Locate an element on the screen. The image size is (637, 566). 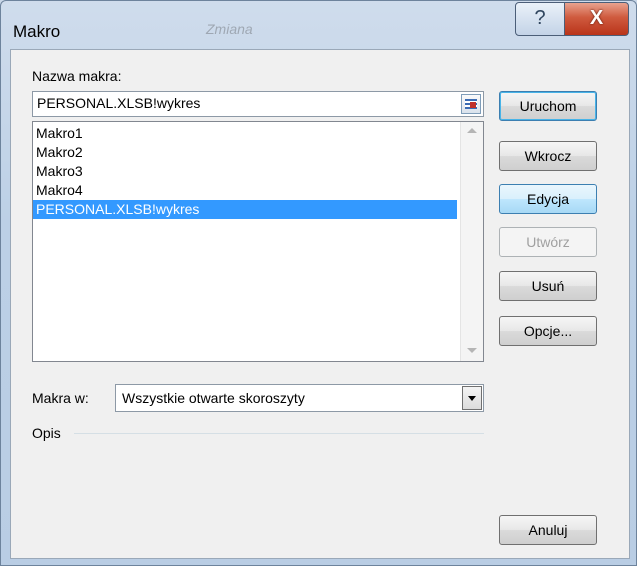
macros-in-value: Wszystkie otwarte skoroszyty is located at coordinates (213, 398).